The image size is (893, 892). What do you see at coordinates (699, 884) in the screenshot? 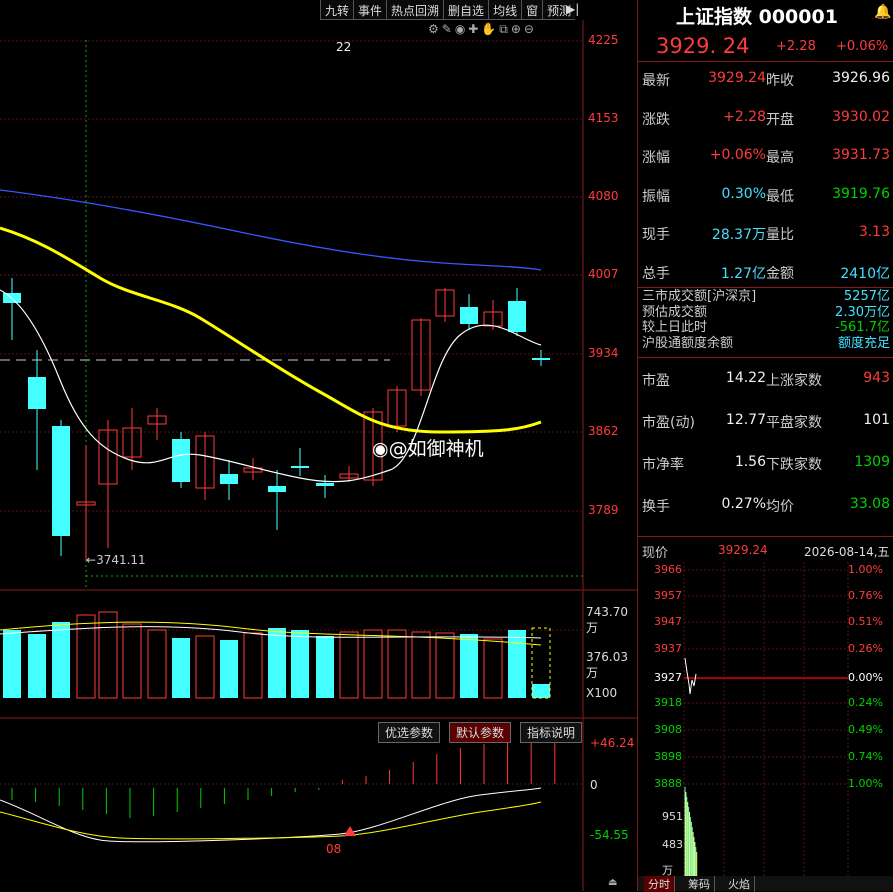
I see `bottom-tab-1: 筹码` at bounding box center [699, 884].